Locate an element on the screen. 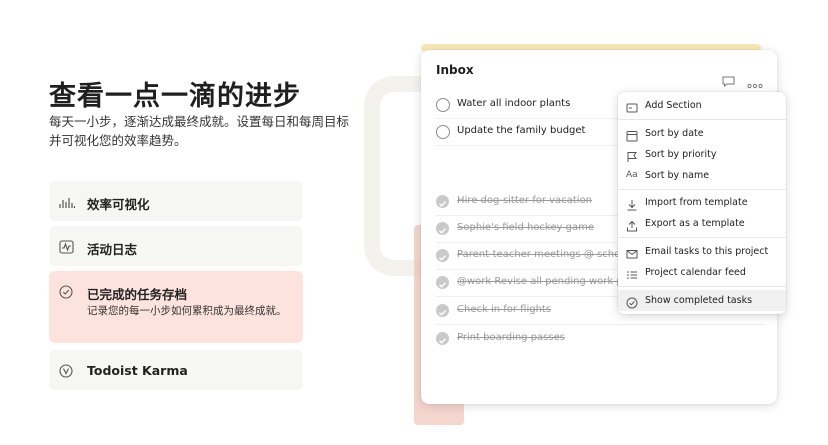 The image size is (828, 445). bar-chart-icon is located at coordinates (67, 201).